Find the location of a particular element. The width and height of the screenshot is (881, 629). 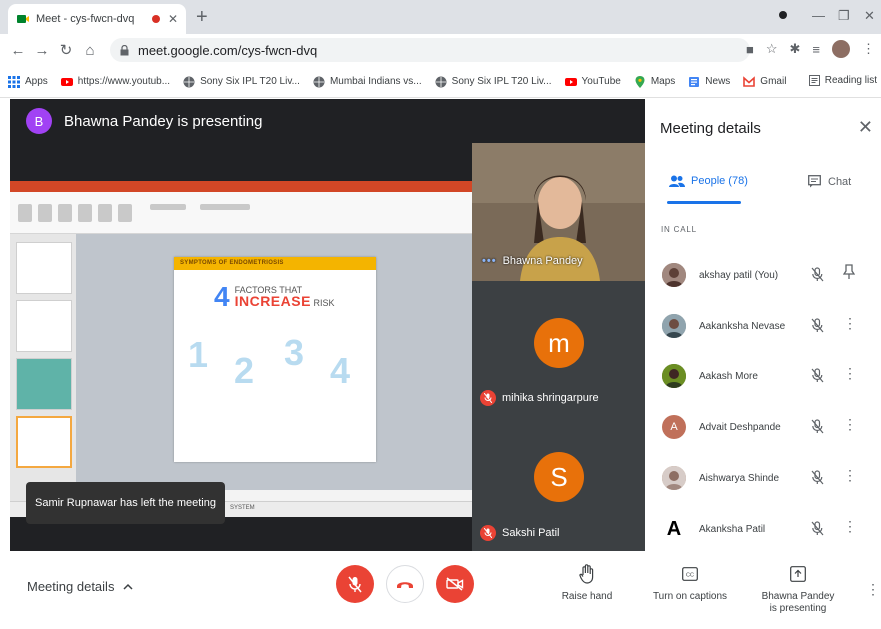

participant-name: Sakshi Patil is located at coordinates (531, 533).